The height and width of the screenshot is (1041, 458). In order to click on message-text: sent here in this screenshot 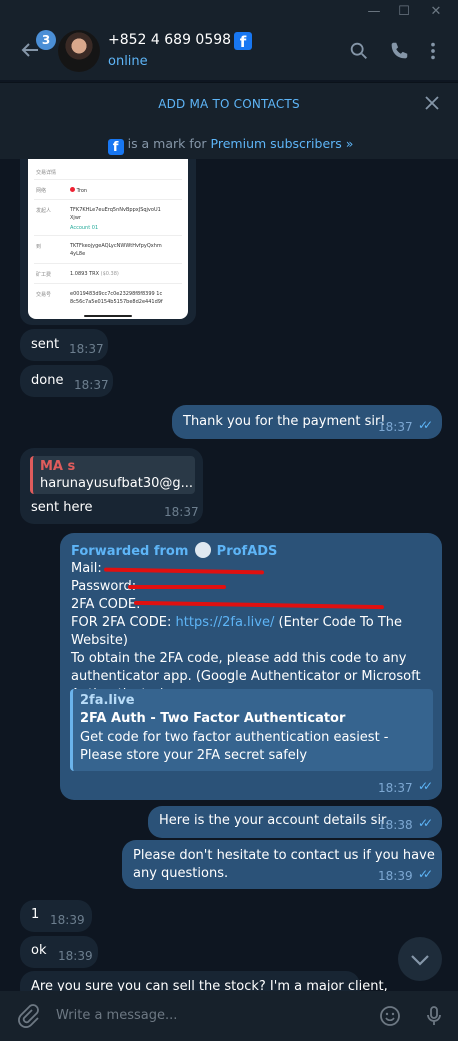, I will do `click(62, 507)`.